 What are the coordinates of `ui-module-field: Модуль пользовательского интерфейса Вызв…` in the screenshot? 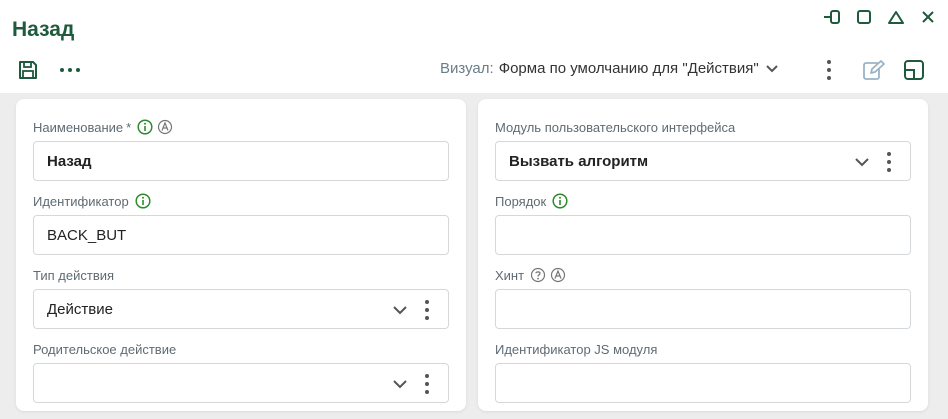 It's located at (703, 150).